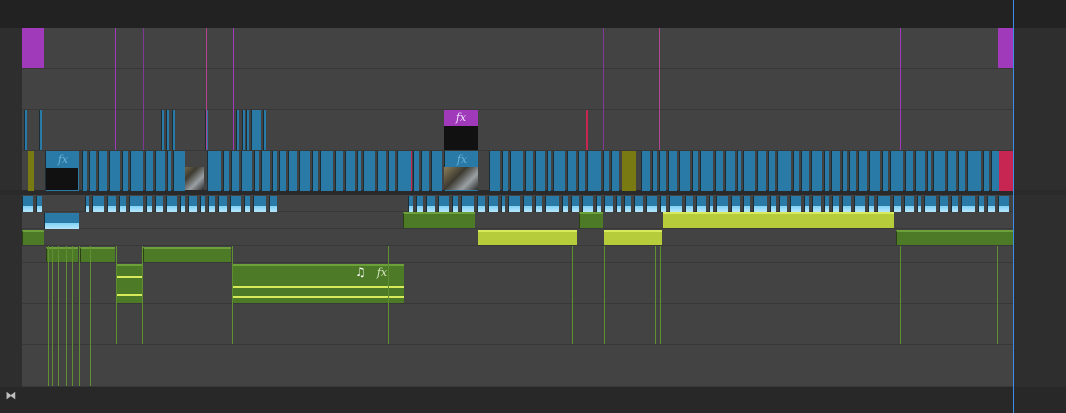 This screenshot has height=413, width=1066. I want to click on audio-track-a6, so click(517, 366).